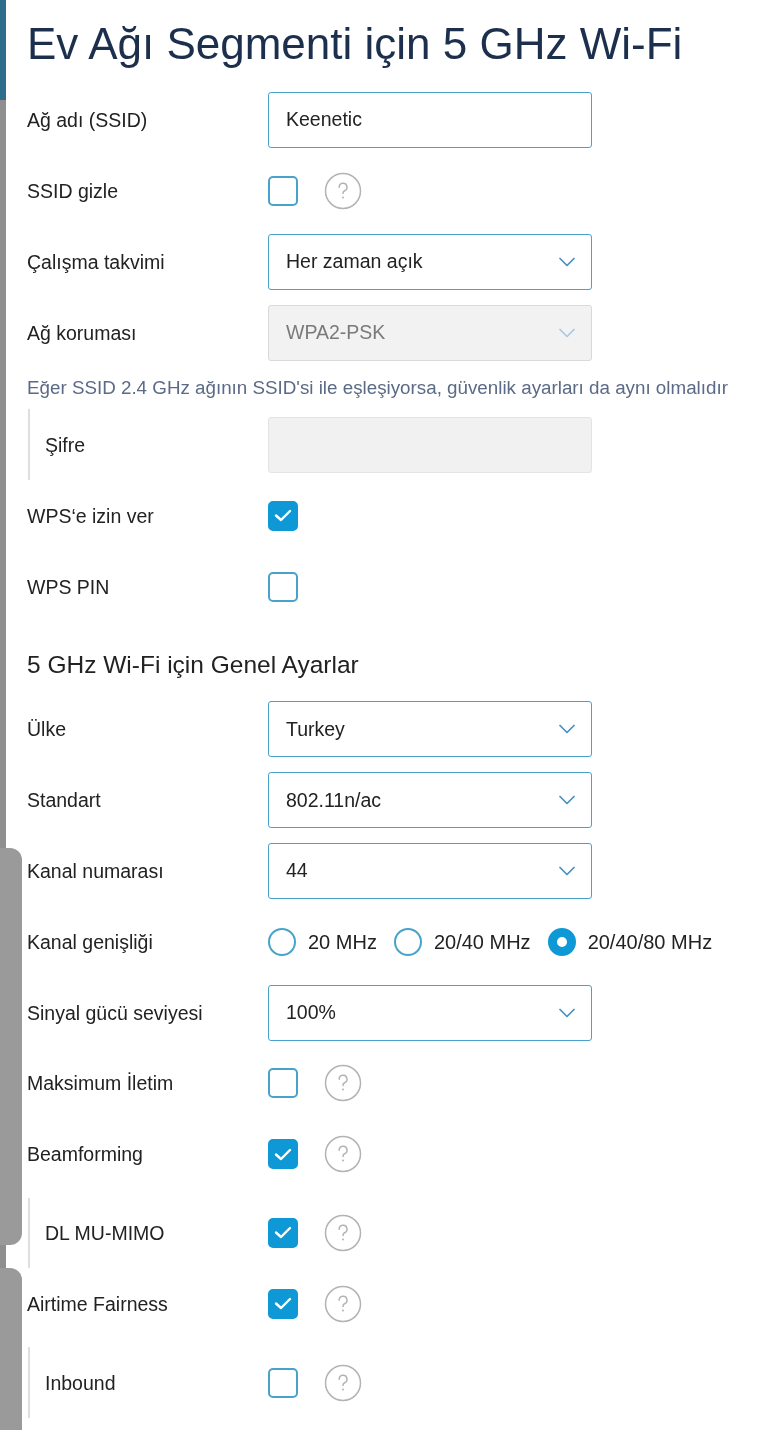 This screenshot has height=1430, width=778. What do you see at coordinates (355, 44) in the screenshot?
I see `page-title: Ev Ağı Segmenti için 5 GHz Wi-Fi` at bounding box center [355, 44].